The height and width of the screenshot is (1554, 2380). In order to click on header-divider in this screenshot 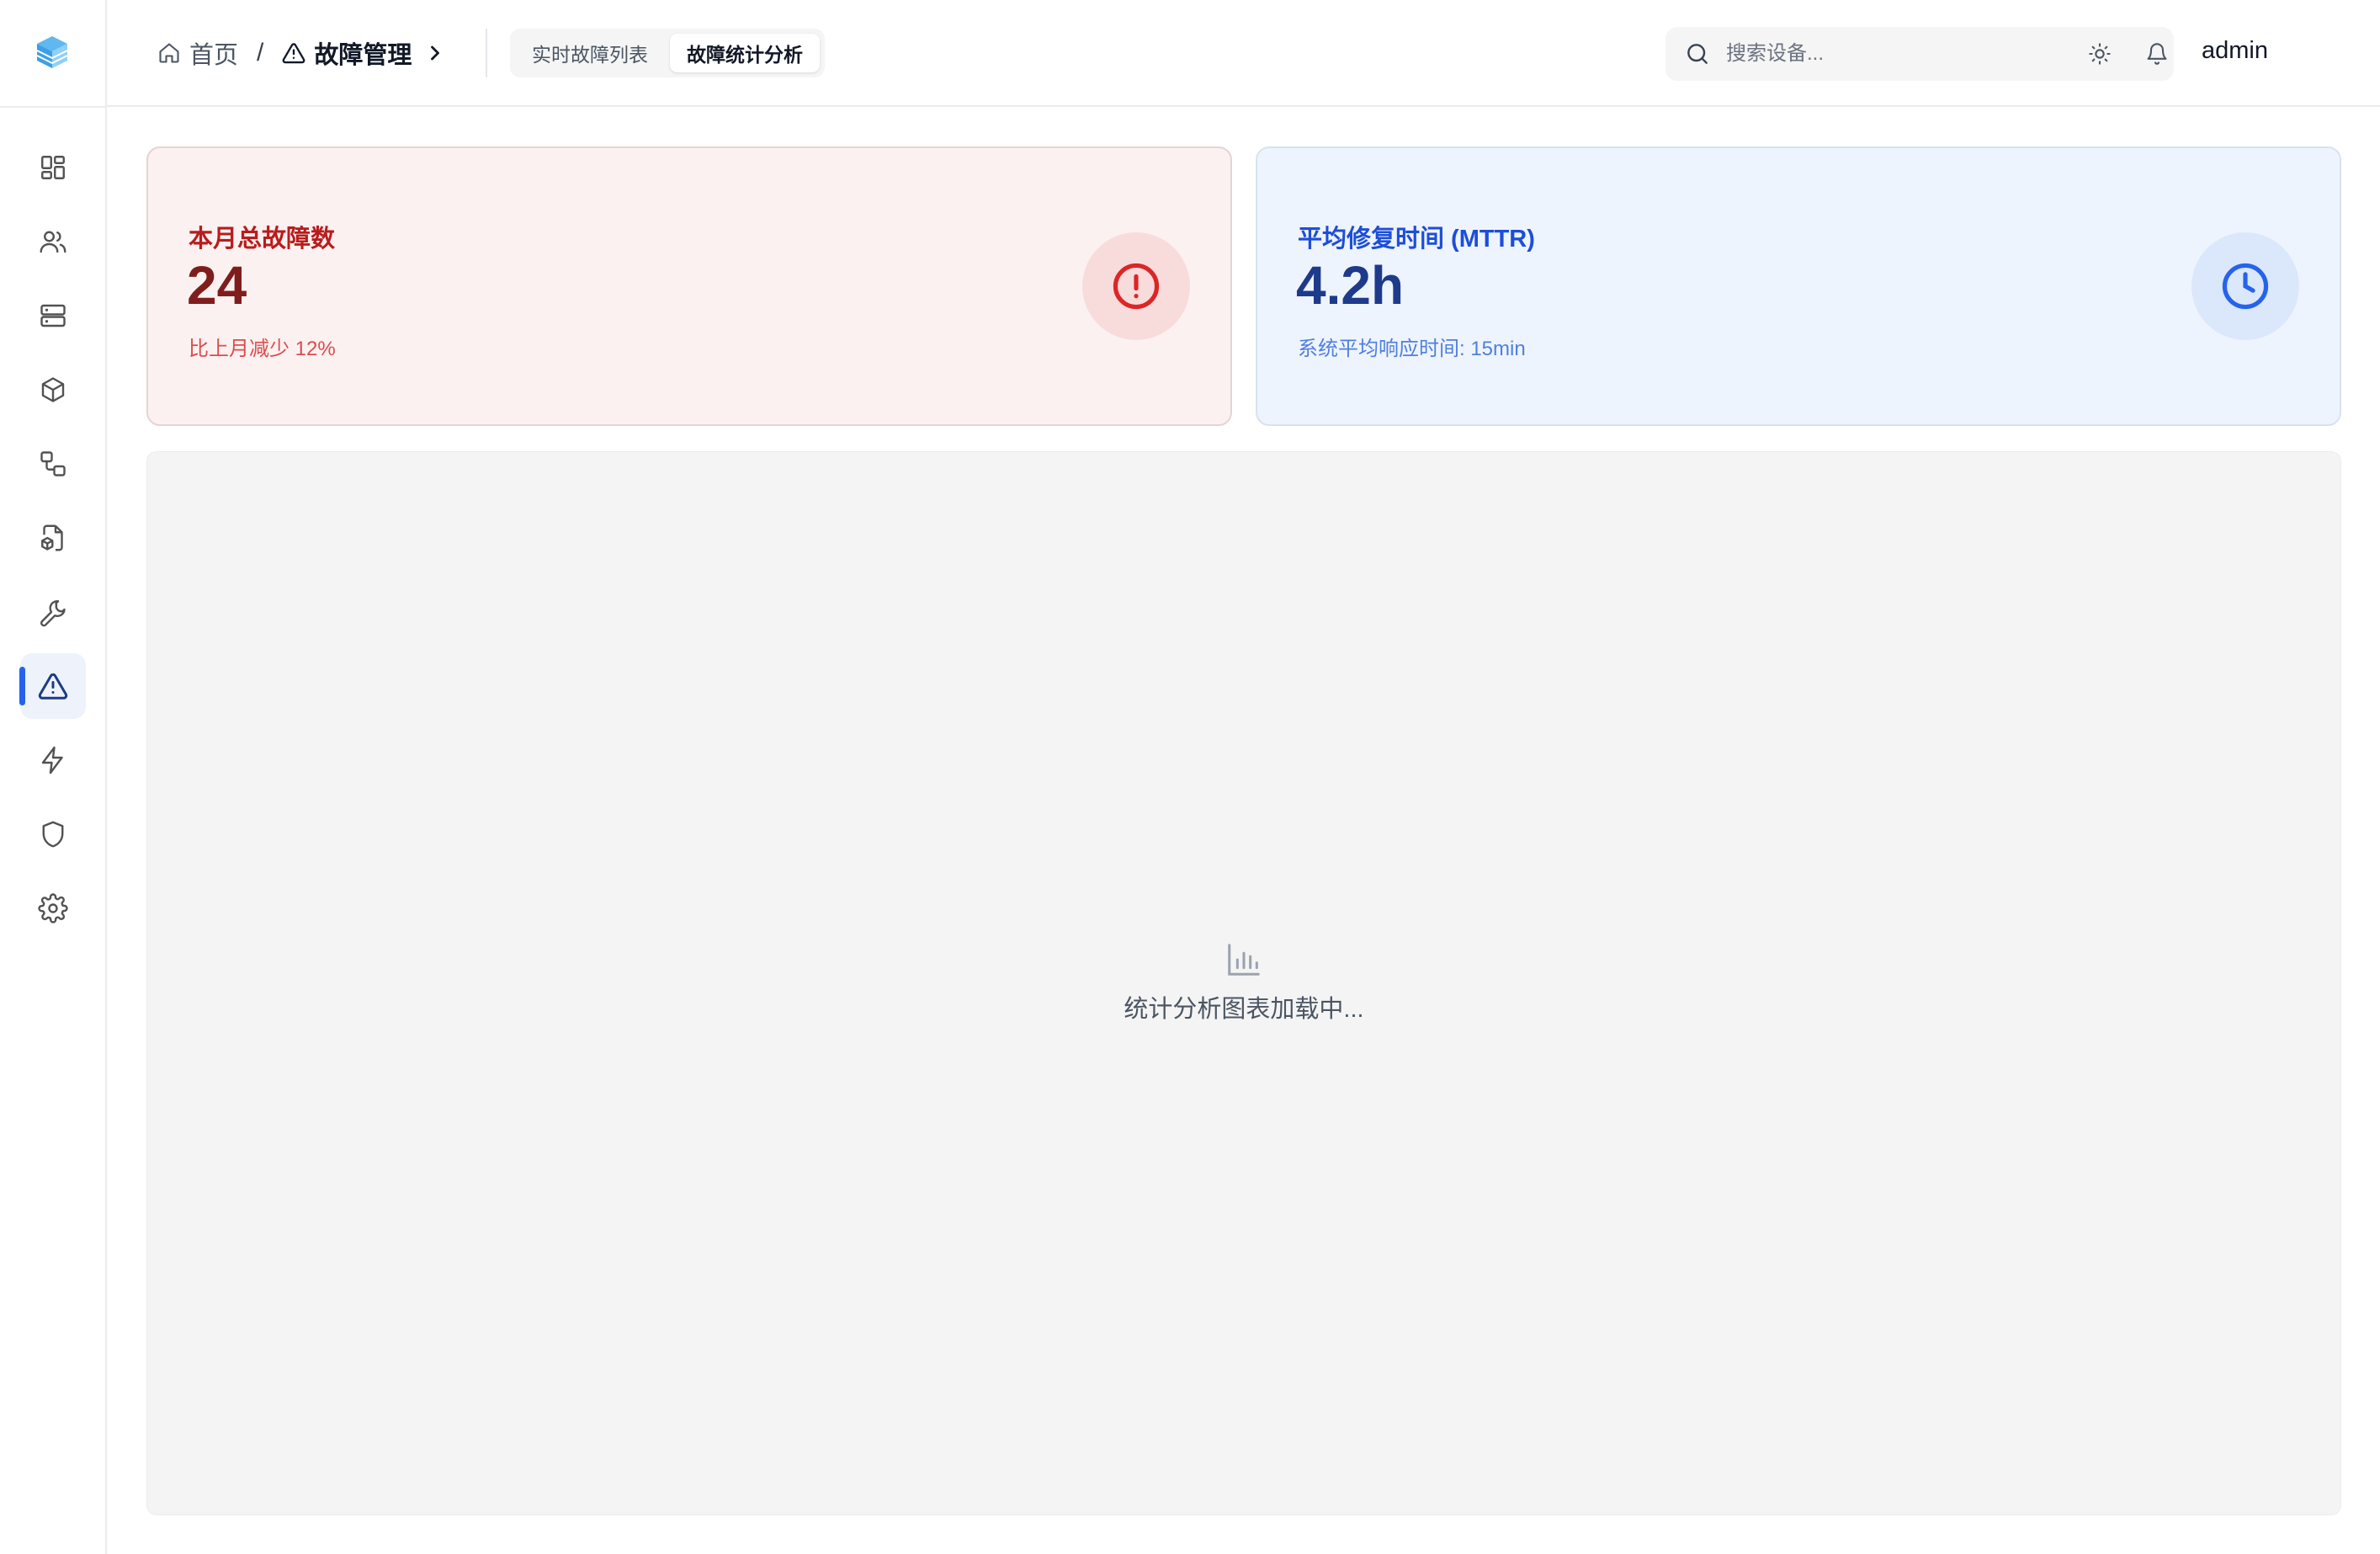, I will do `click(486, 53)`.